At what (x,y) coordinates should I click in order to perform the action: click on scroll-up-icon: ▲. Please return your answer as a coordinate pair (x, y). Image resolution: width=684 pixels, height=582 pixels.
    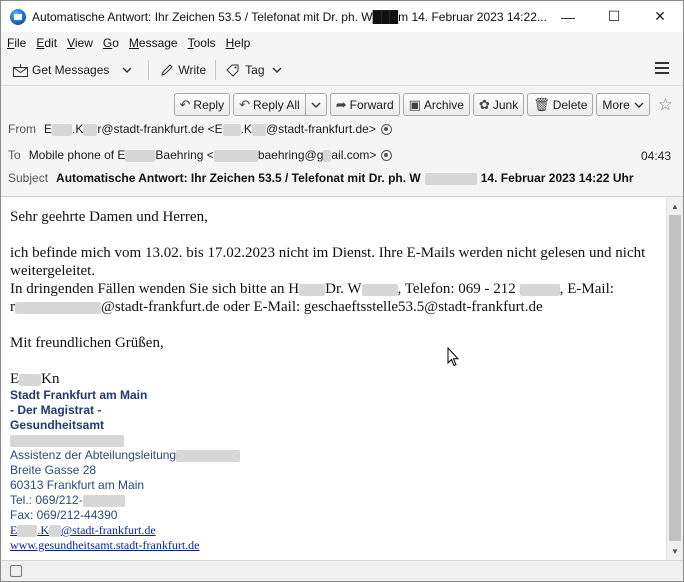
    Looking at the image, I should click on (675, 206).